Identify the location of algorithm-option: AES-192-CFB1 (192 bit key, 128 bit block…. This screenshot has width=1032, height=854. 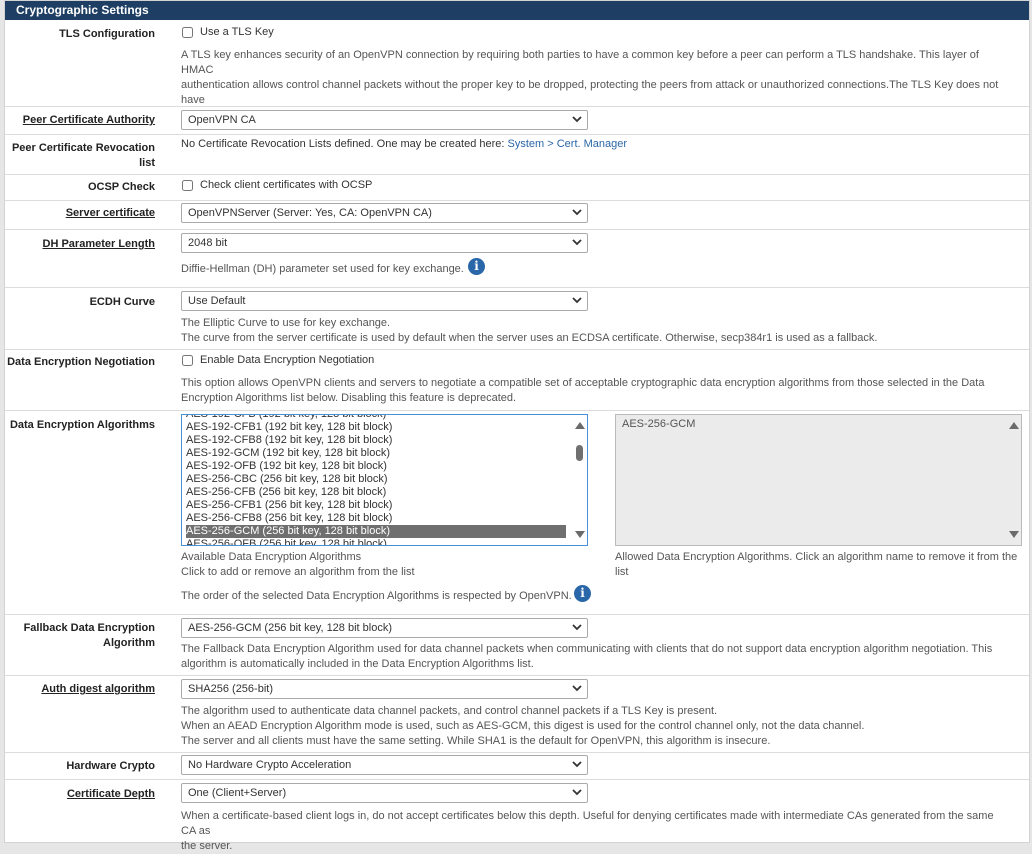
(289, 427).